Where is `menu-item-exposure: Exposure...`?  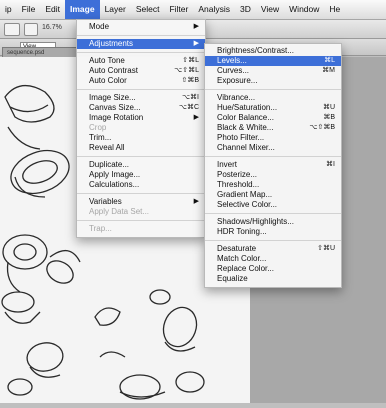 menu-item-exposure: Exposure... is located at coordinates (273, 81).